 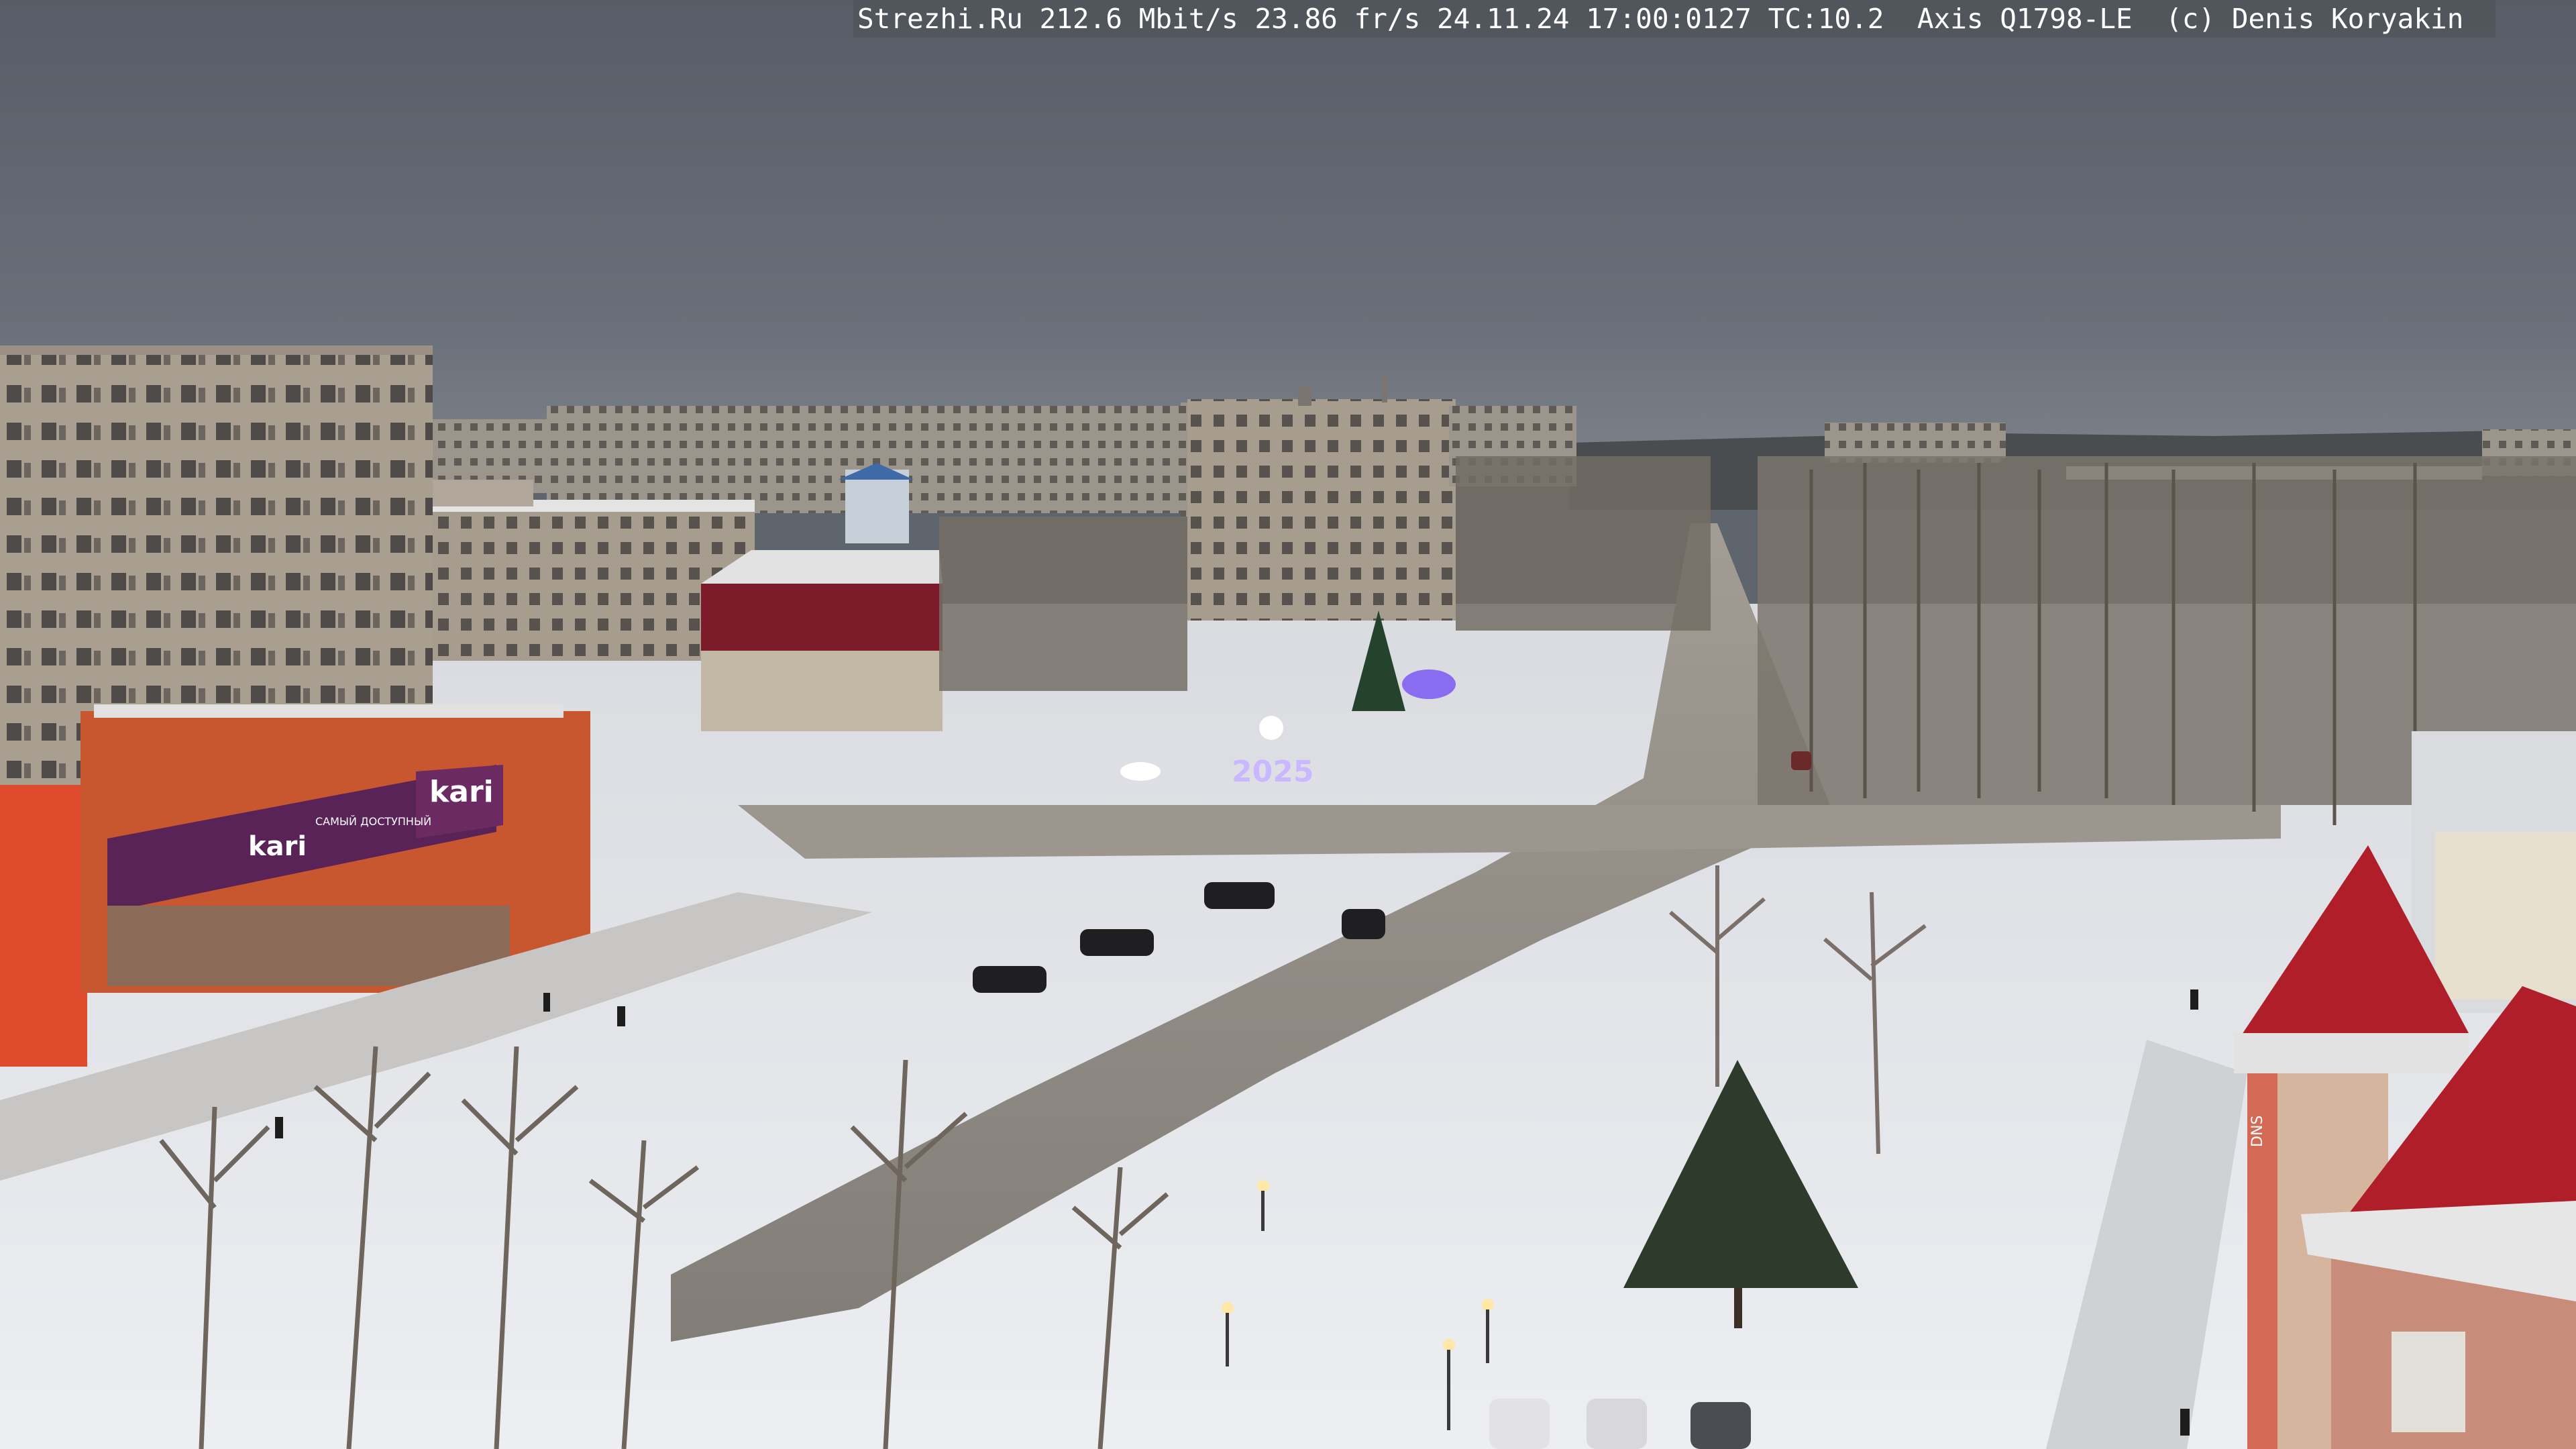 What do you see at coordinates (2025, 19) in the screenshot?
I see `overlay-camera: Axis Q1798-LE` at bounding box center [2025, 19].